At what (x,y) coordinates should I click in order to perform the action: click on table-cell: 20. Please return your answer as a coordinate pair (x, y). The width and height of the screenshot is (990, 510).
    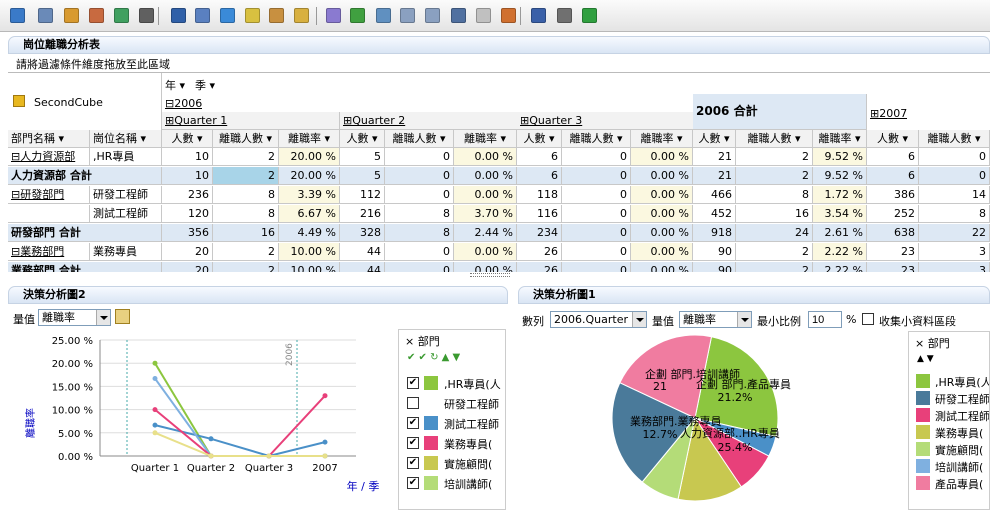
    Looking at the image, I should click on (187, 267).